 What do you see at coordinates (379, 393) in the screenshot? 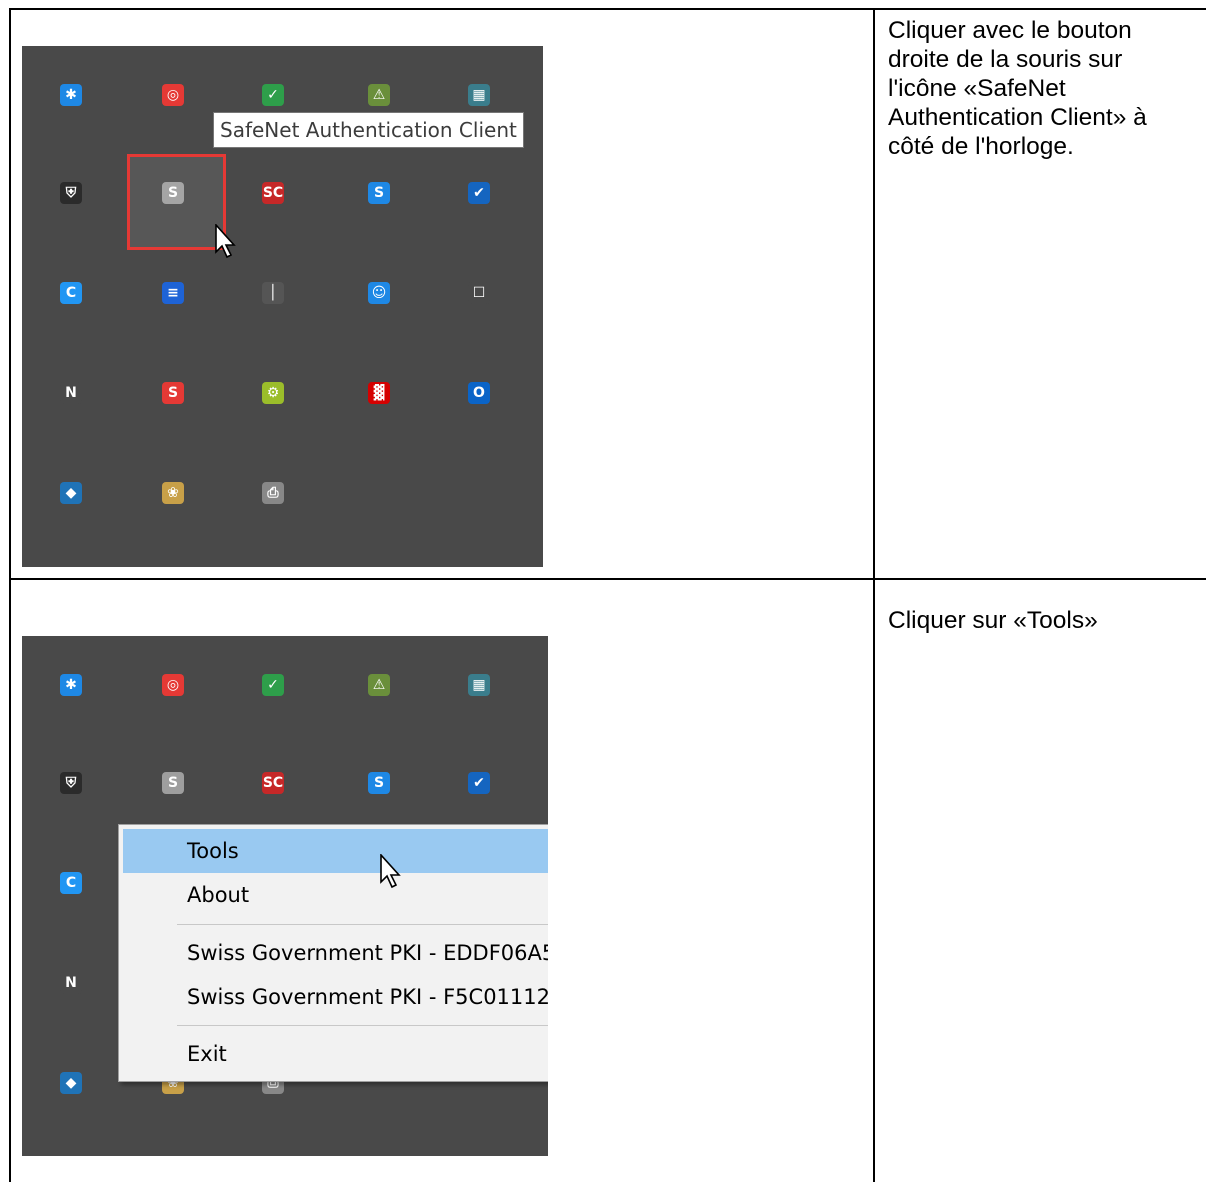
I see `audio-icon: ▓` at bounding box center [379, 393].